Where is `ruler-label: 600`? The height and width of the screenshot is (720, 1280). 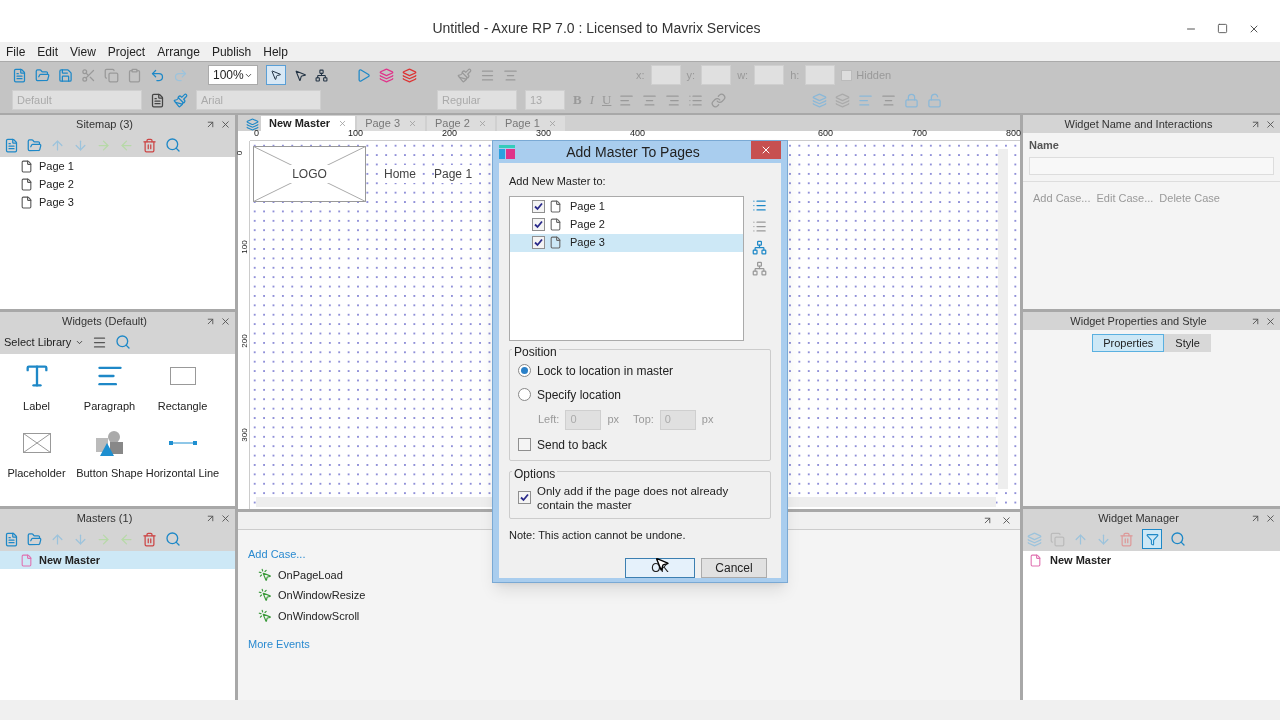 ruler-label: 600 is located at coordinates (826, 133).